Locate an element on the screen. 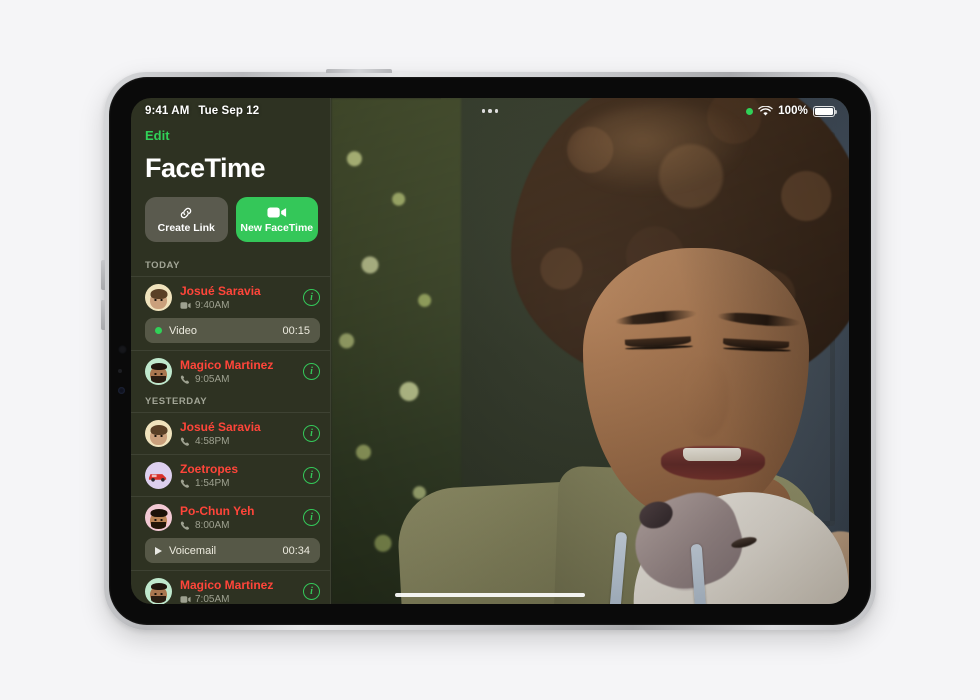 The image size is (980, 700). detail-label: Video is located at coordinates (183, 330).